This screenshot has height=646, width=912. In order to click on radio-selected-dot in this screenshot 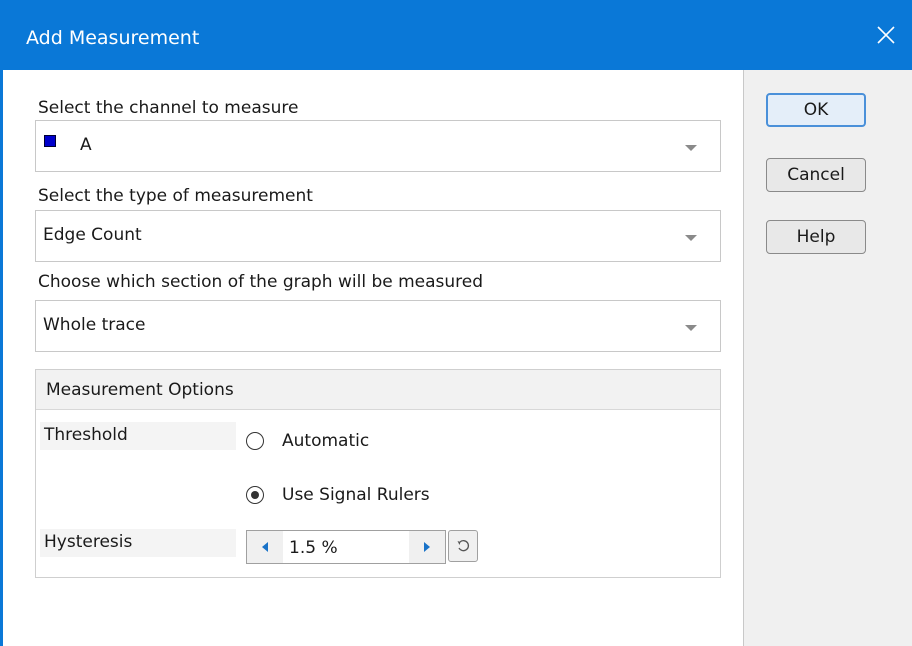, I will do `click(255, 495)`.